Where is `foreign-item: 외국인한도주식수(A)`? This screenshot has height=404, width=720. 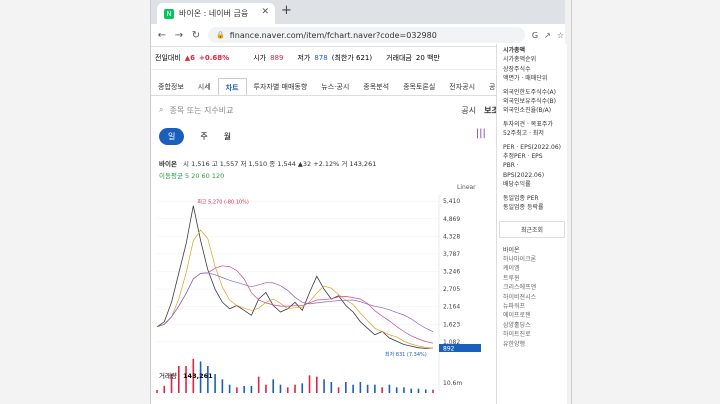 foreign-item: 외국인한도주식수(A) is located at coordinates (529, 92).